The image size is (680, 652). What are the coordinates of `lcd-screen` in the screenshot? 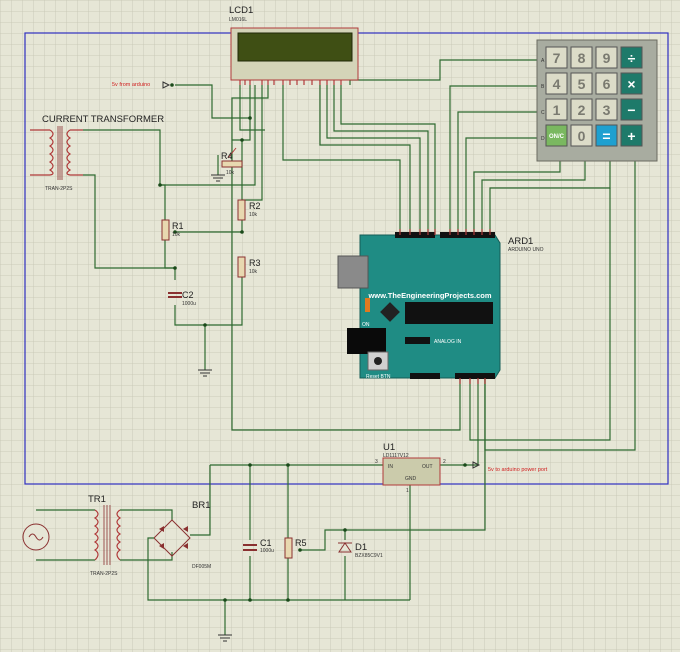 It's located at (295, 47).